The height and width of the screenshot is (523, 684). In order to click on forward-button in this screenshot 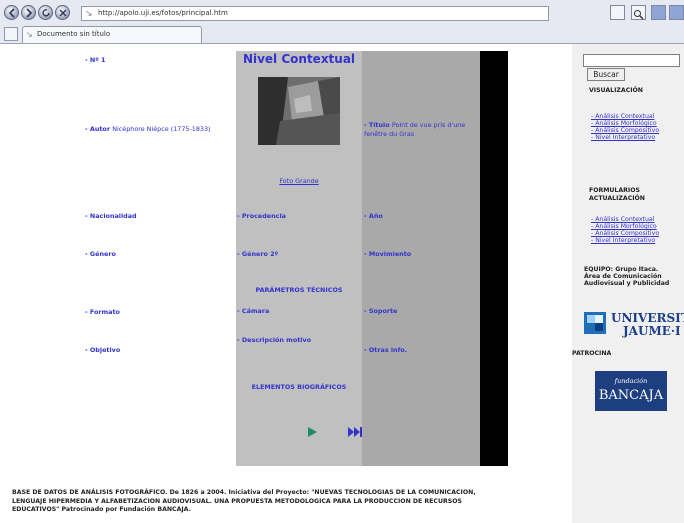, I will do `click(28, 12)`.